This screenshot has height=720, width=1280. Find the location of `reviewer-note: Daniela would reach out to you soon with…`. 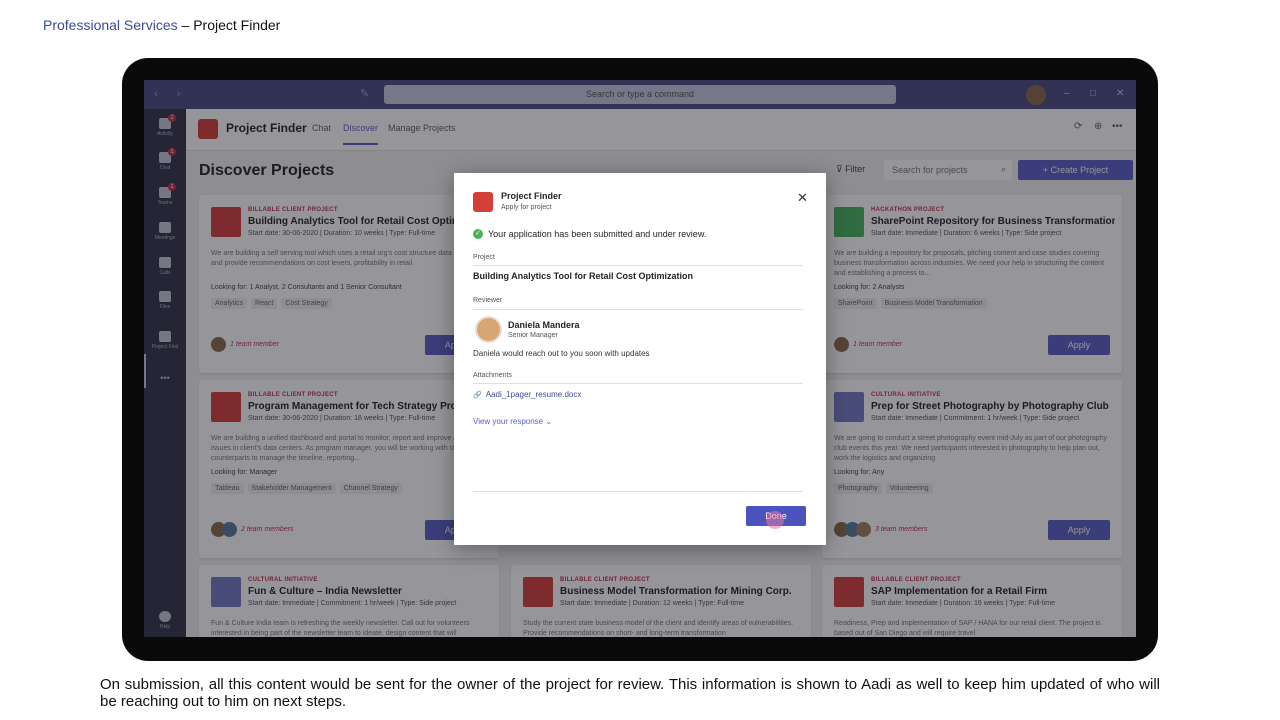

reviewer-note: Daniela would reach out to you soon with… is located at coordinates (561, 353).